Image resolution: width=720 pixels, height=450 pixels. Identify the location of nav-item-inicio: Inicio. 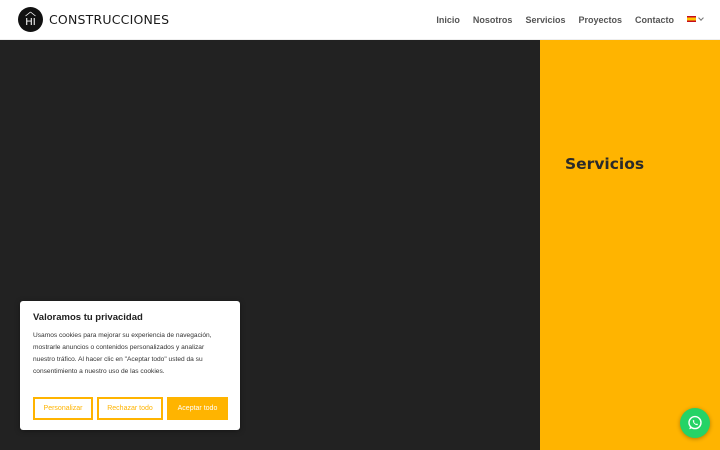
(448, 20).